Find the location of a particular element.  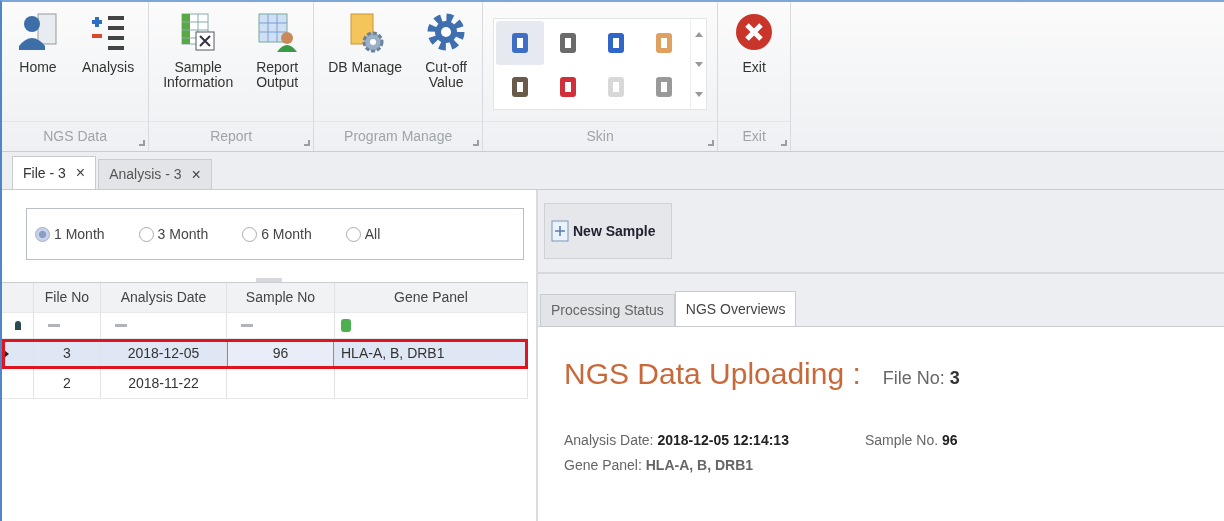

overview-title: NGS Data Uploading : is located at coordinates (712, 374).